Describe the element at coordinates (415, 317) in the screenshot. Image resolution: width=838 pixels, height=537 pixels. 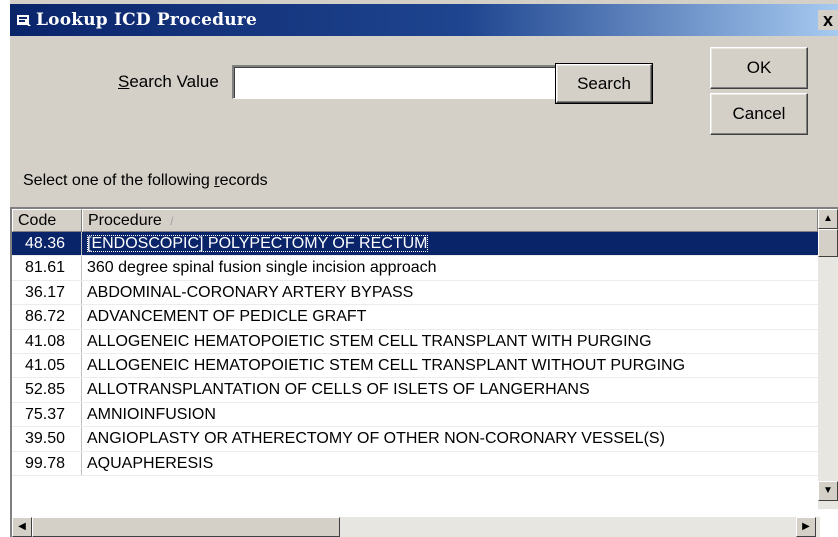
I see `table-row: 86.72 ADVANCEMENT OF PEDICLE GRAFT` at that location.